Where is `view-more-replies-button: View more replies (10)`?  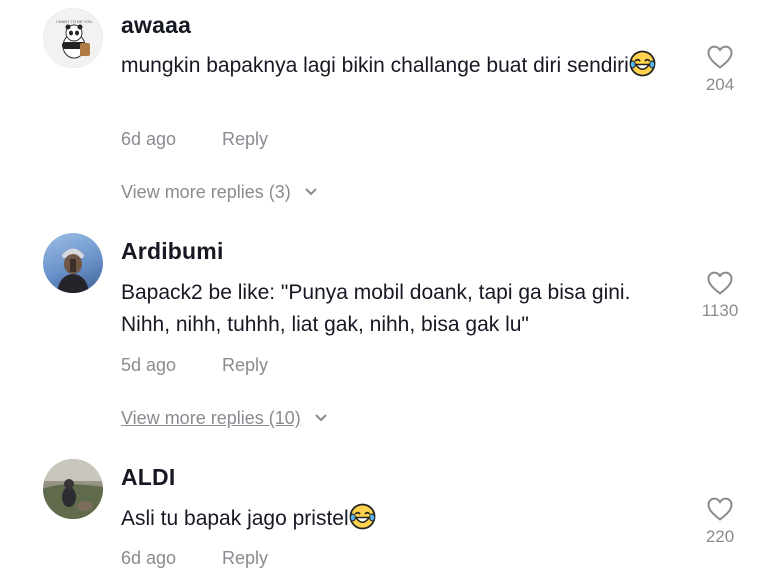
view-more-replies-button: View more replies (10) is located at coordinates (224, 418).